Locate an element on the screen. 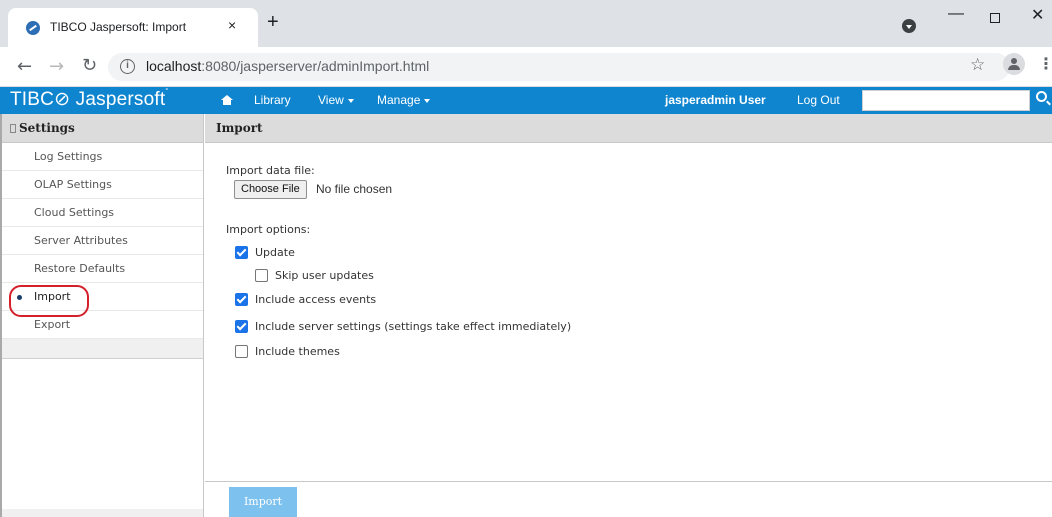 The image size is (1052, 517). search-icon is located at coordinates (1041, 96).